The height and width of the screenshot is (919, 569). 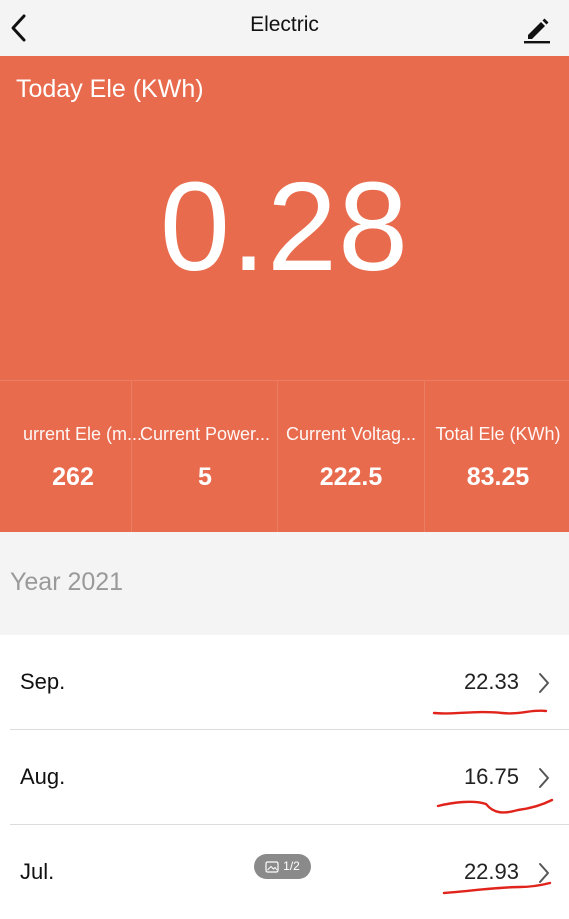 I want to click on month-value: 16.75, so click(x=491, y=776).